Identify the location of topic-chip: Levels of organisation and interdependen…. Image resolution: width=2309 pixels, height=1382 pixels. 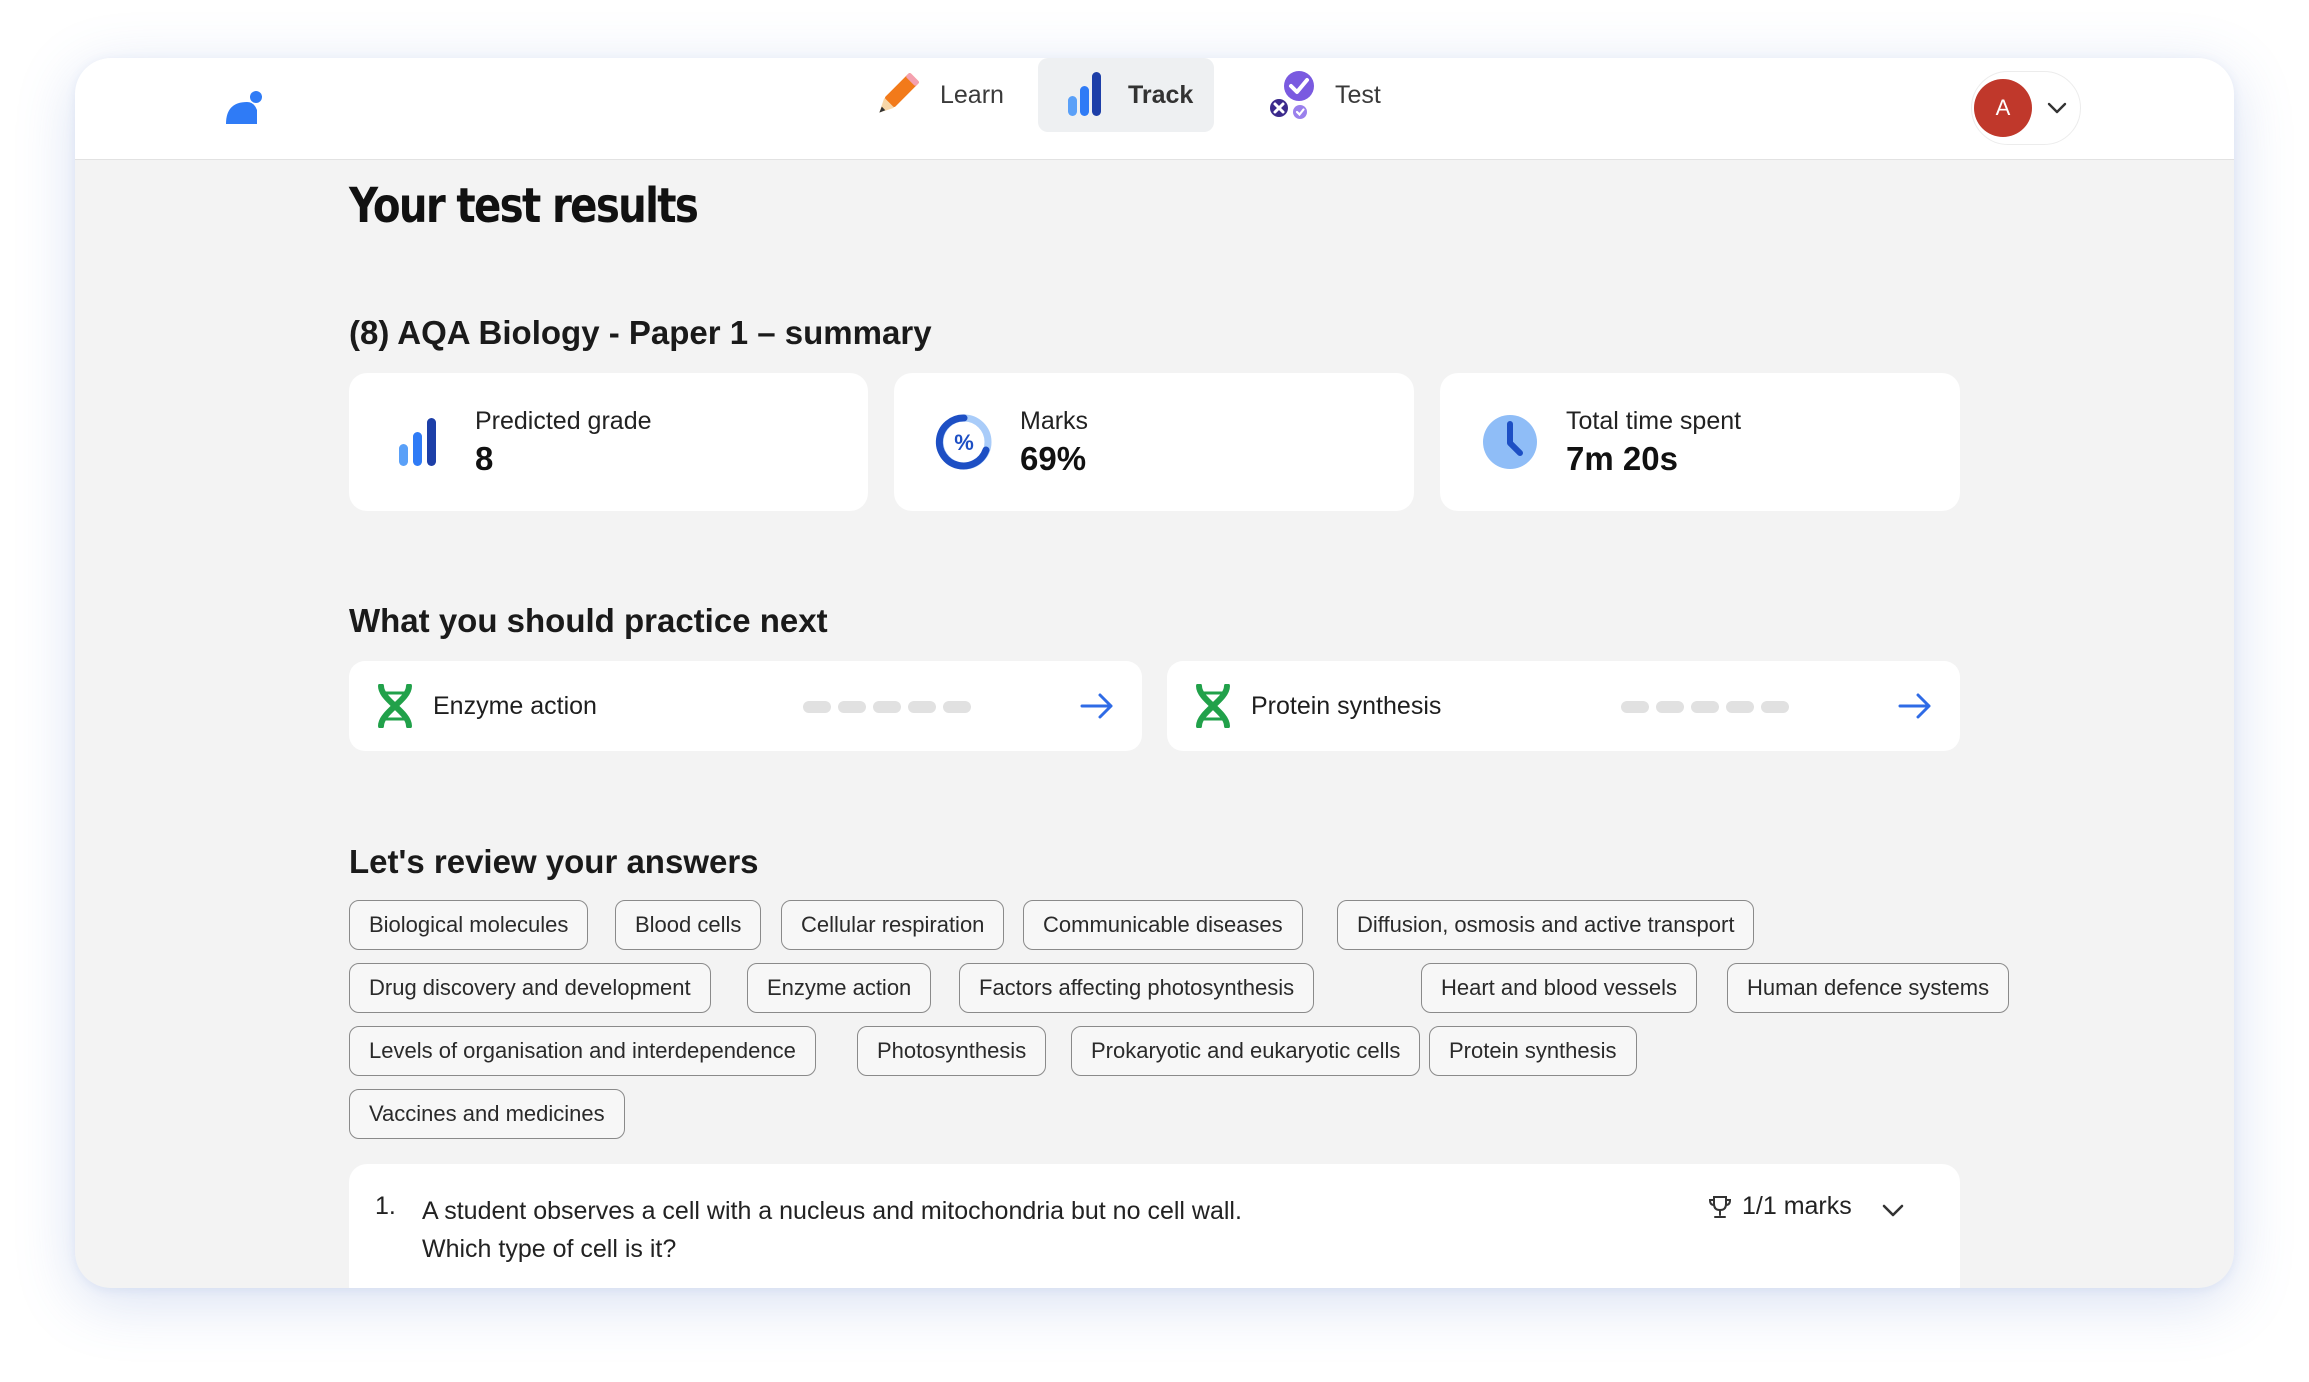
(582, 1051).